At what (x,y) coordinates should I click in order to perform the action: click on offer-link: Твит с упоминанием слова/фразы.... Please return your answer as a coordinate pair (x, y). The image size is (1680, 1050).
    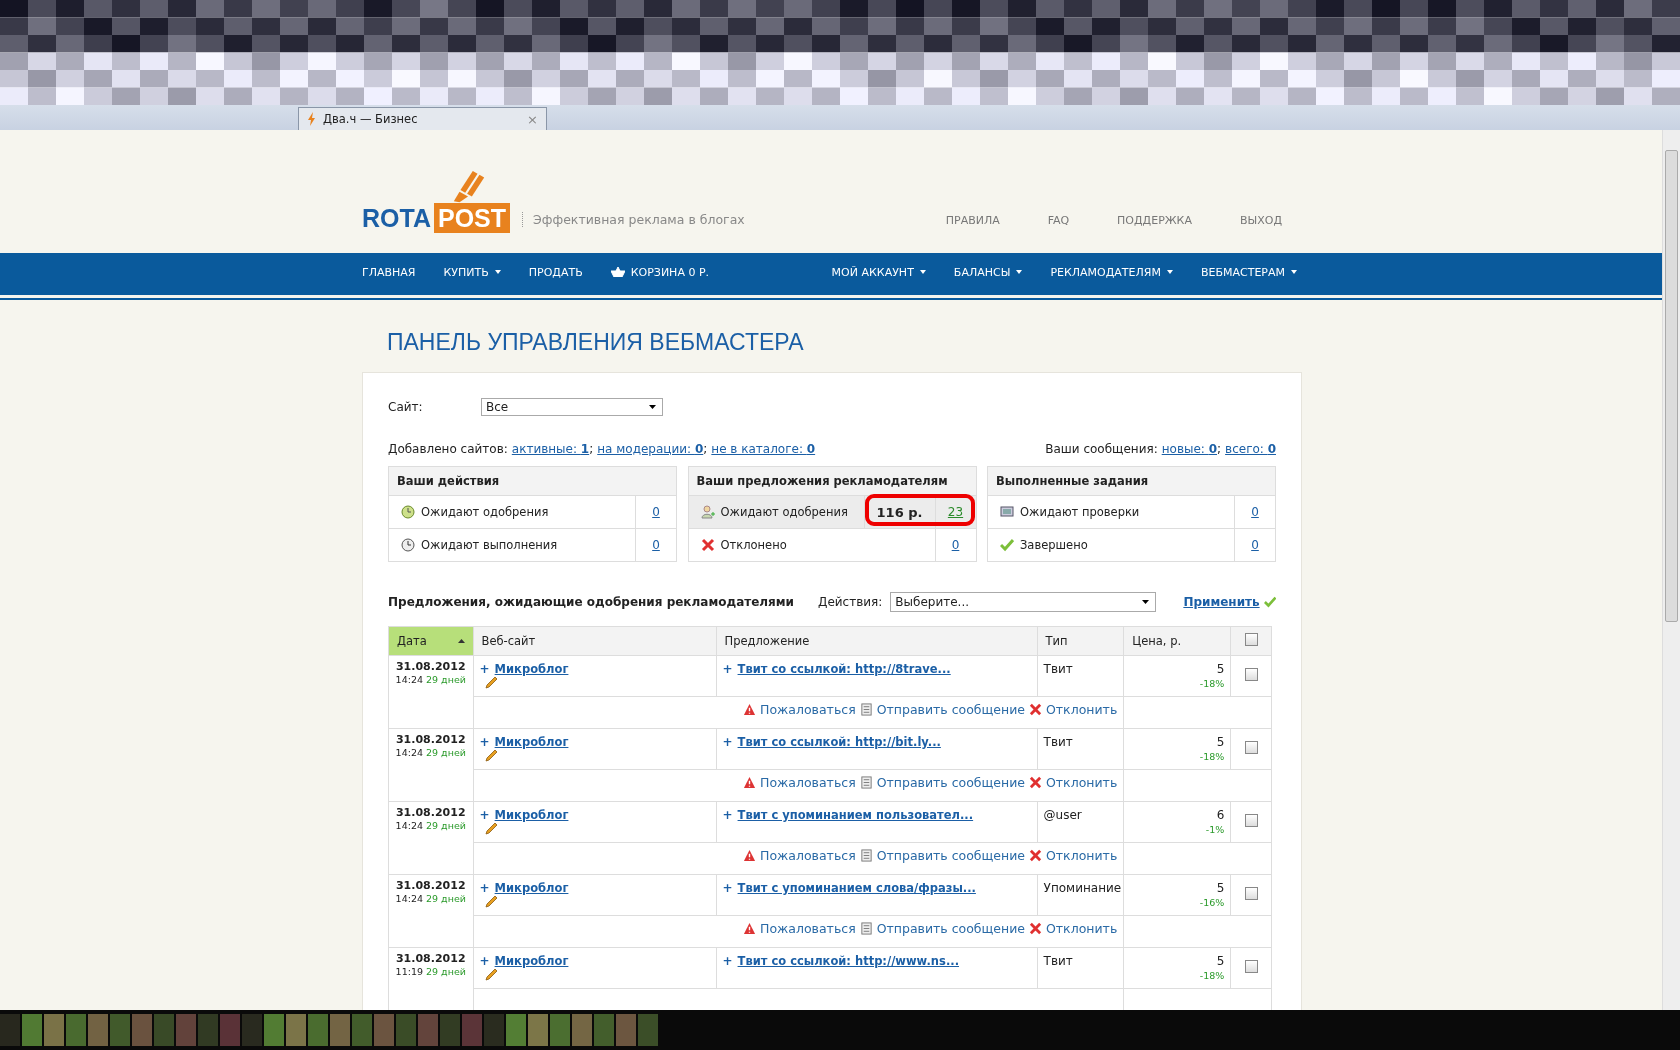
    Looking at the image, I should click on (856, 888).